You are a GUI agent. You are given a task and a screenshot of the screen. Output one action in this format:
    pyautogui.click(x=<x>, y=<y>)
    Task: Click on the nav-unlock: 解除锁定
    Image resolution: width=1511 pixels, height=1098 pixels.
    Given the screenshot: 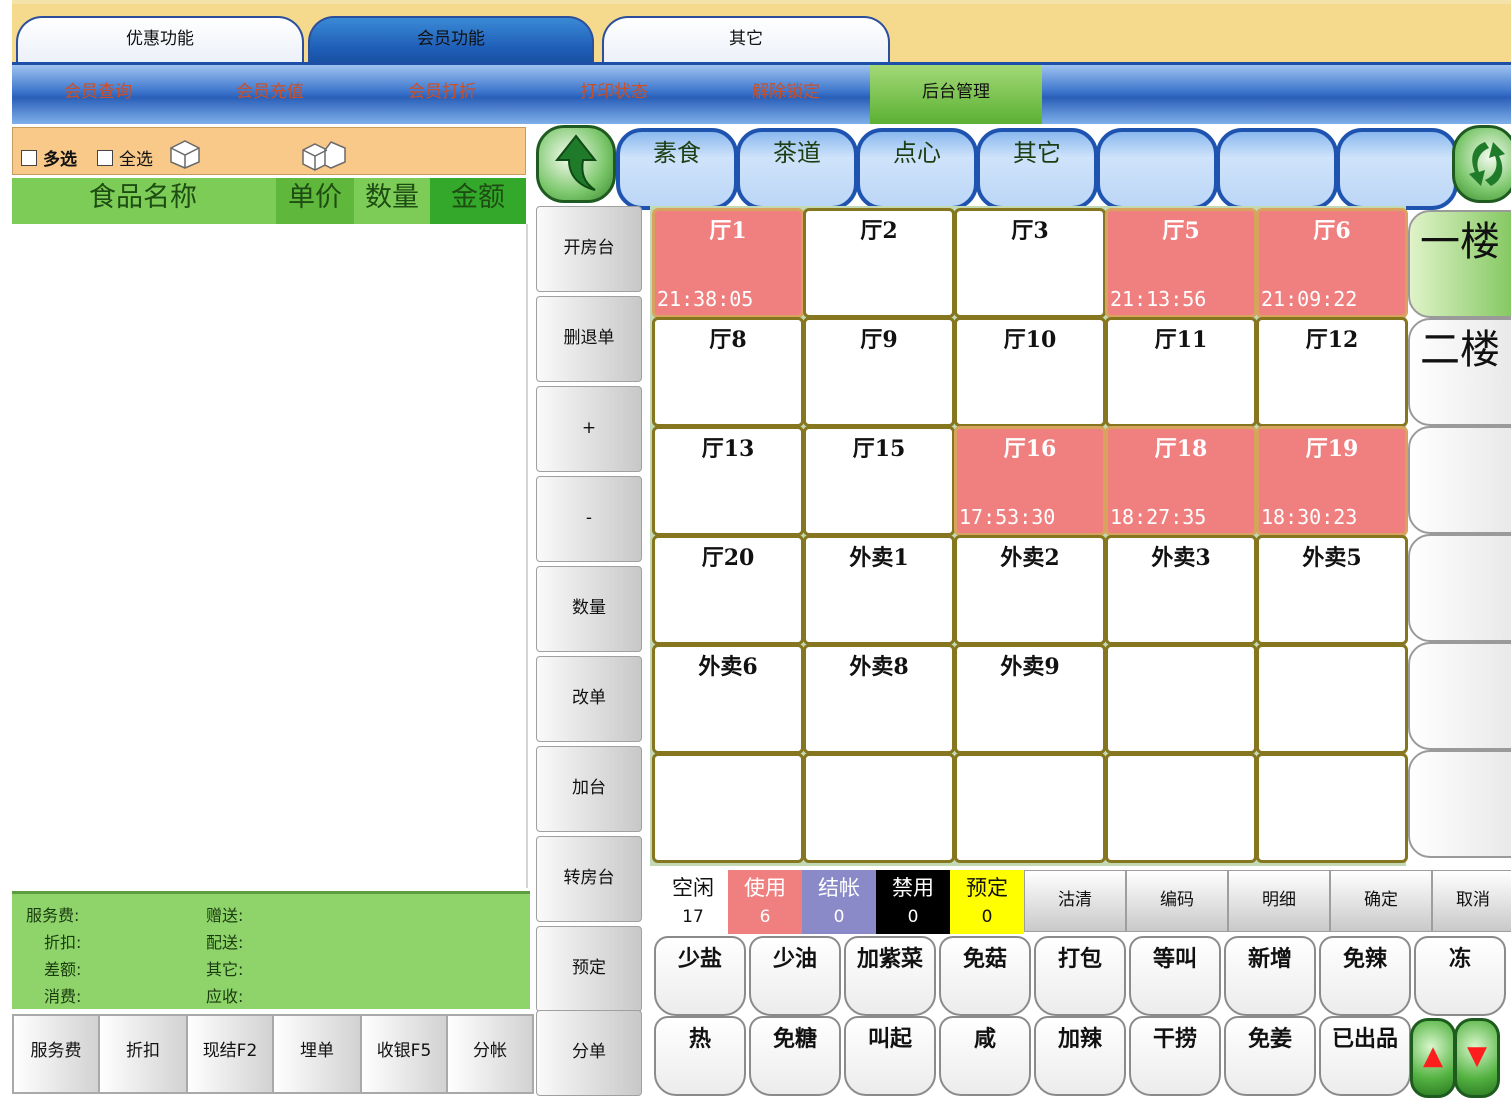 What is the action you would take?
    pyautogui.click(x=786, y=94)
    